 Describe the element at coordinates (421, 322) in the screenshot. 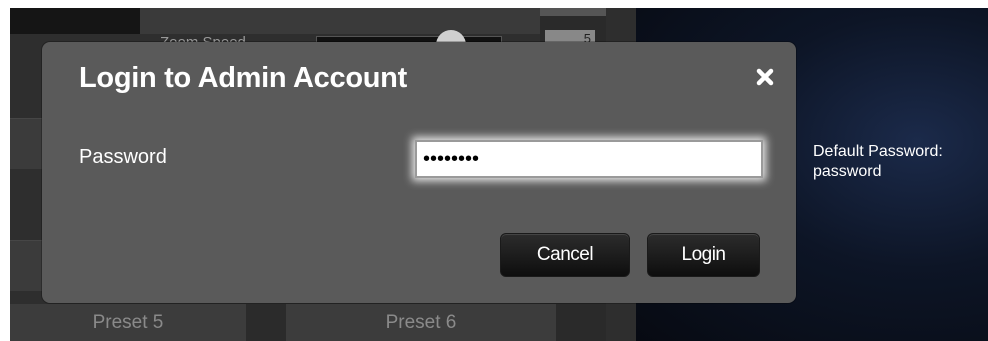

I see `preset-6-button: Preset 6` at that location.